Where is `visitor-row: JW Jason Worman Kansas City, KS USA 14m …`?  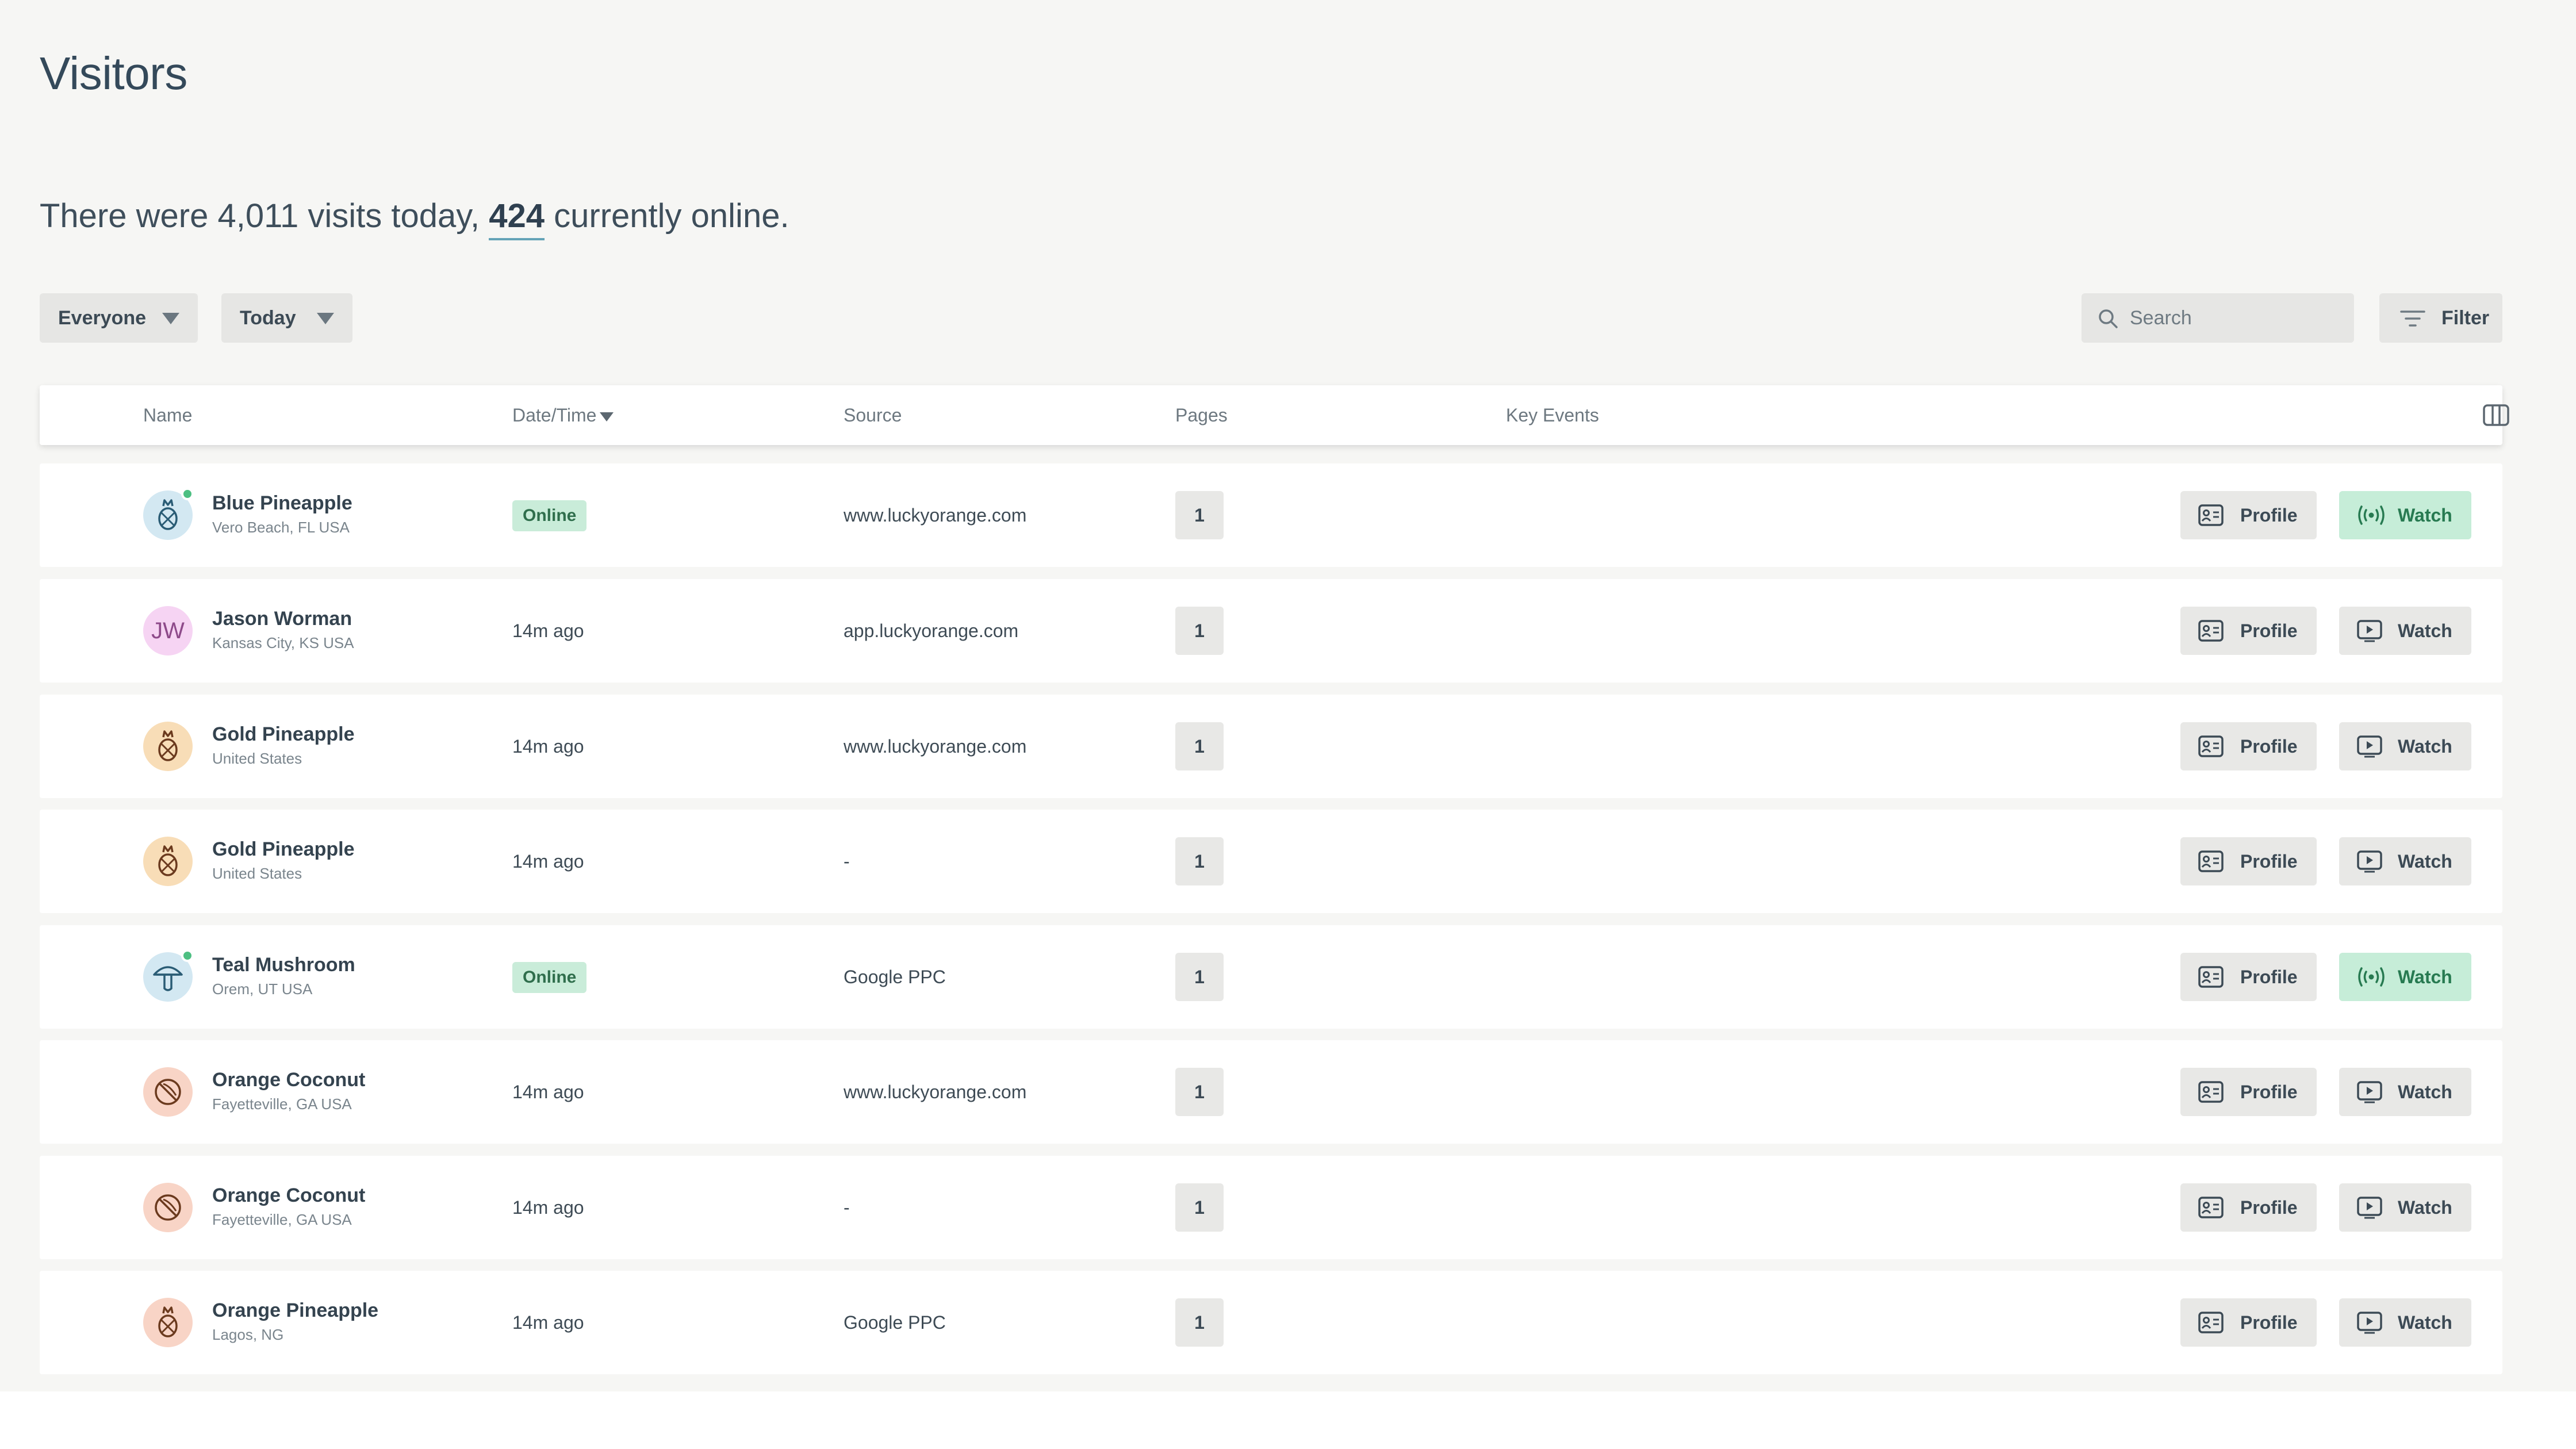
visitor-row: JW Jason Worman Kansas City, KS USA 14m … is located at coordinates (1271, 631).